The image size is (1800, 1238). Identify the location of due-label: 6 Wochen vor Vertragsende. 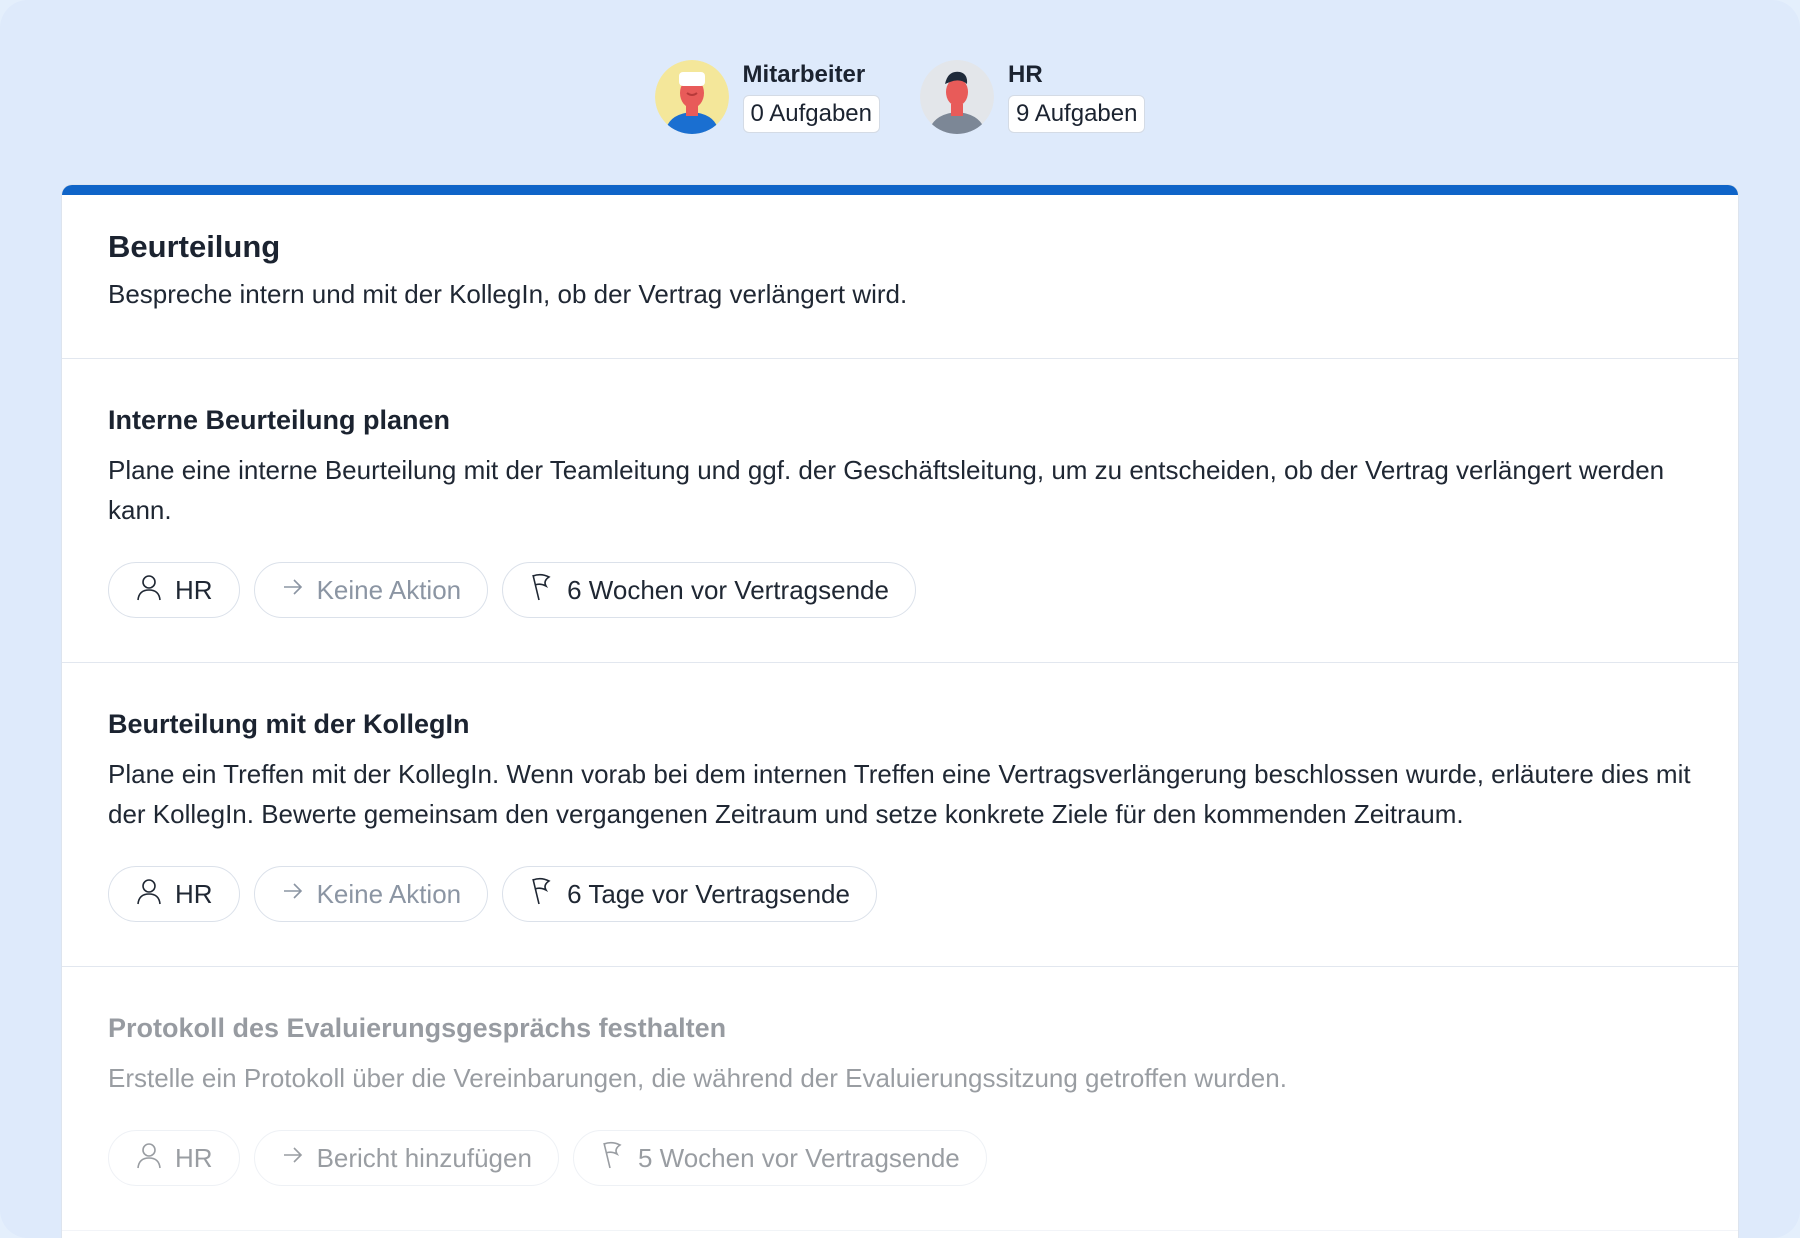
(728, 589).